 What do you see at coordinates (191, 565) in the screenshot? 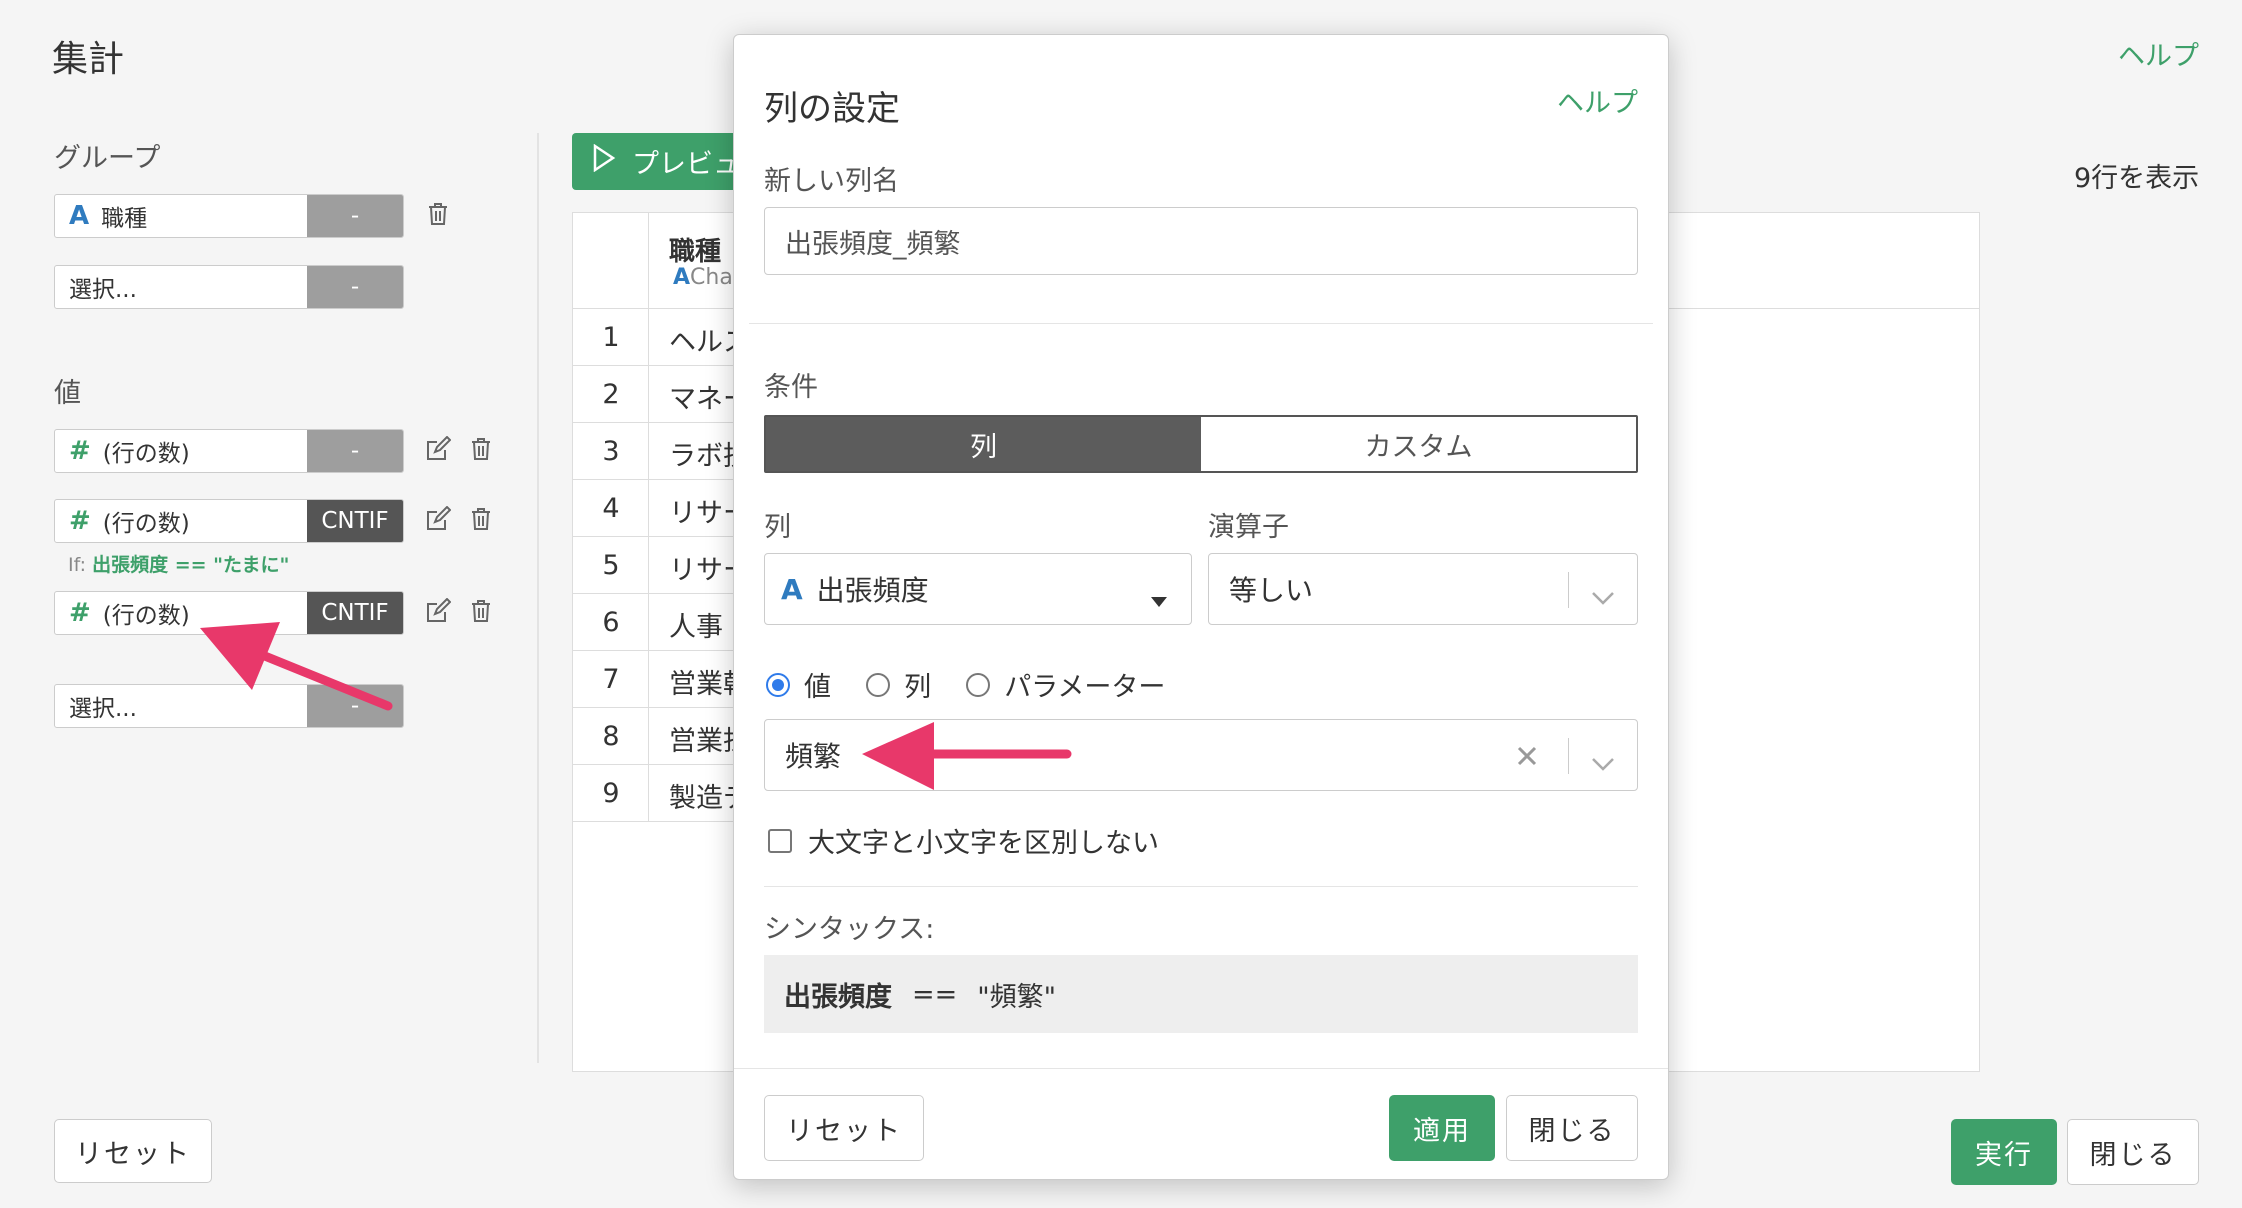
I see `condition-expression: 出張頻度 == "たまに"` at bounding box center [191, 565].